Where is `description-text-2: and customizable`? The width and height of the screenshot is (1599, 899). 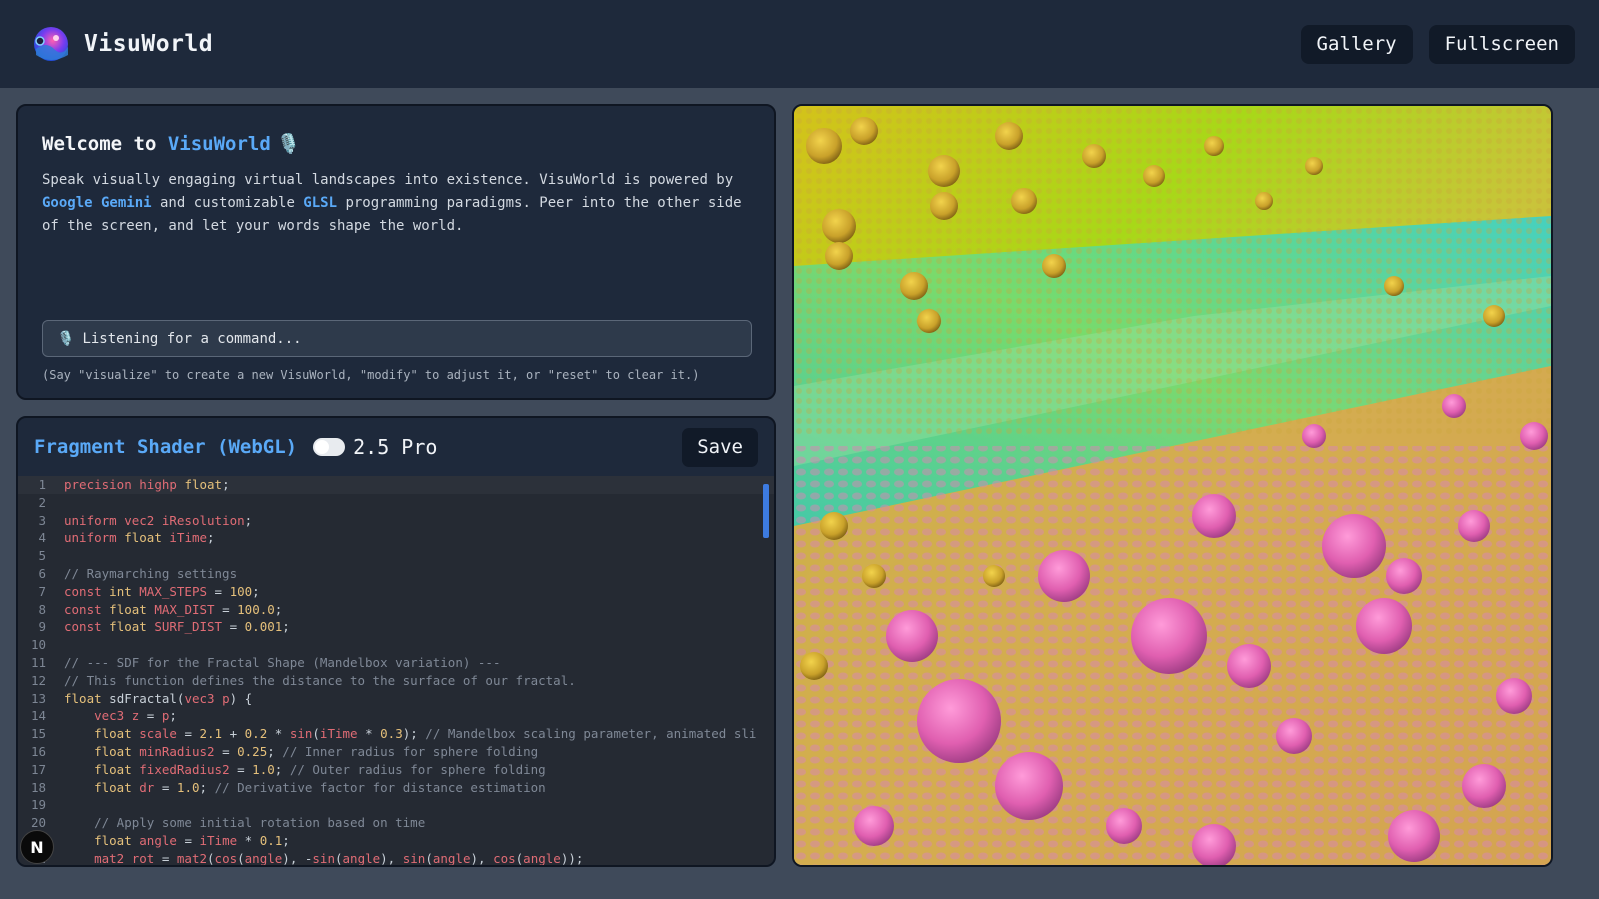
description-text-2: and customizable is located at coordinates (227, 203).